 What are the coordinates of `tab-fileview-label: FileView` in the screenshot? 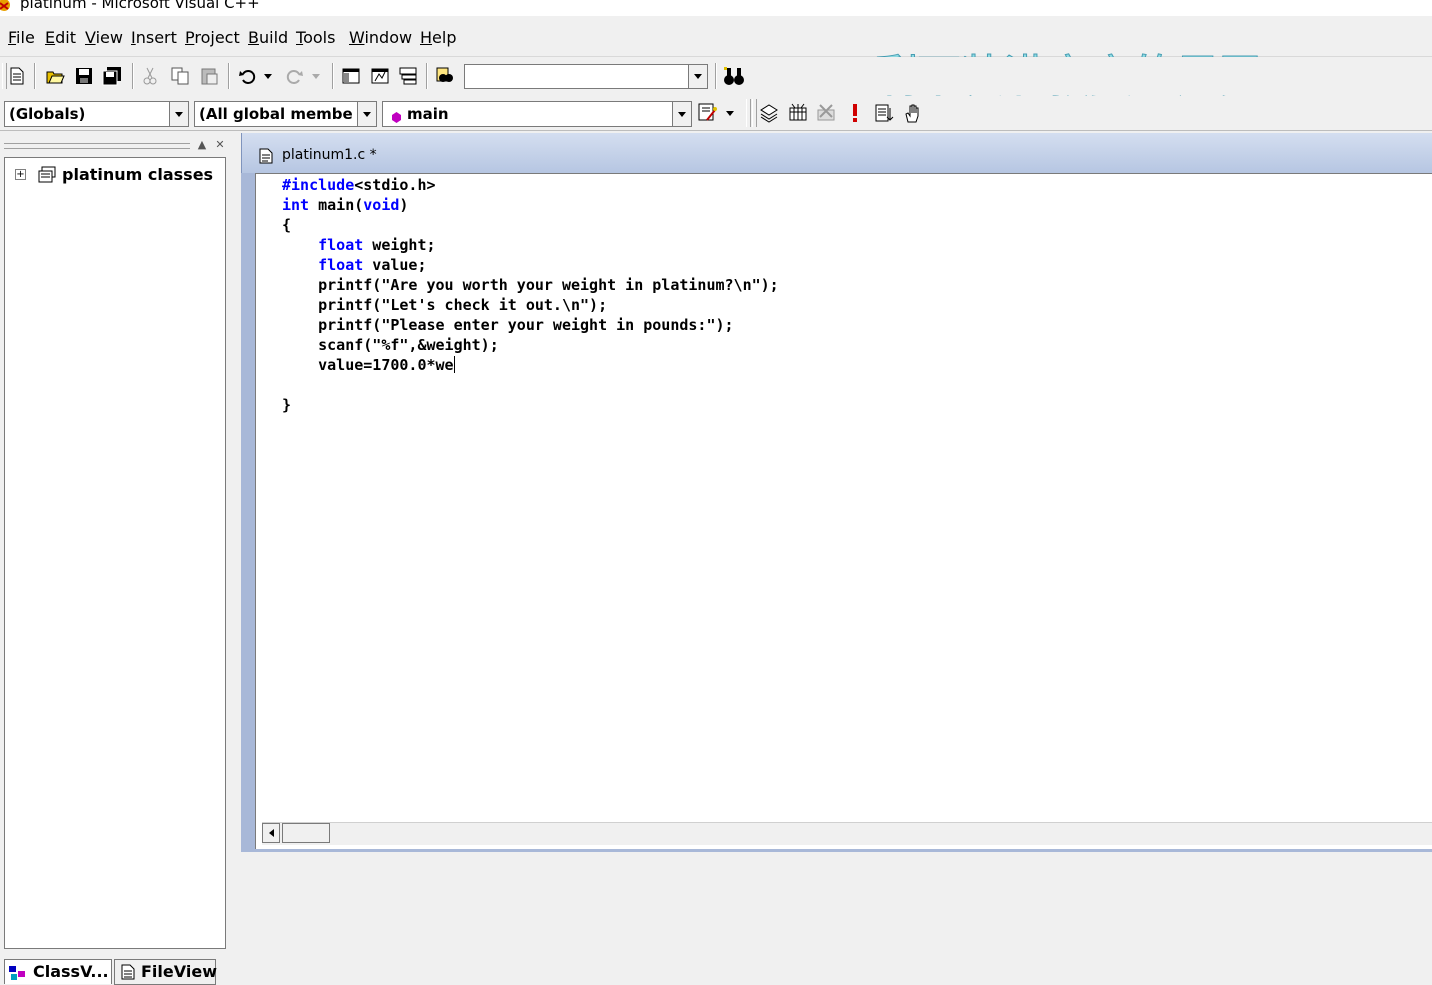 It's located at (179, 971).